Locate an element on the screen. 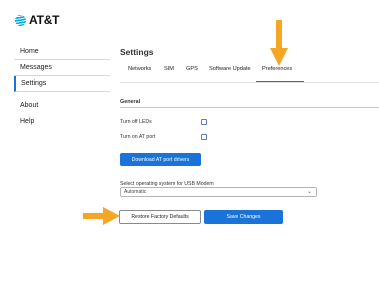 The width and height of the screenshot is (379, 283). download-at-port-drivers-button: Download AT port drivers is located at coordinates (160, 159).